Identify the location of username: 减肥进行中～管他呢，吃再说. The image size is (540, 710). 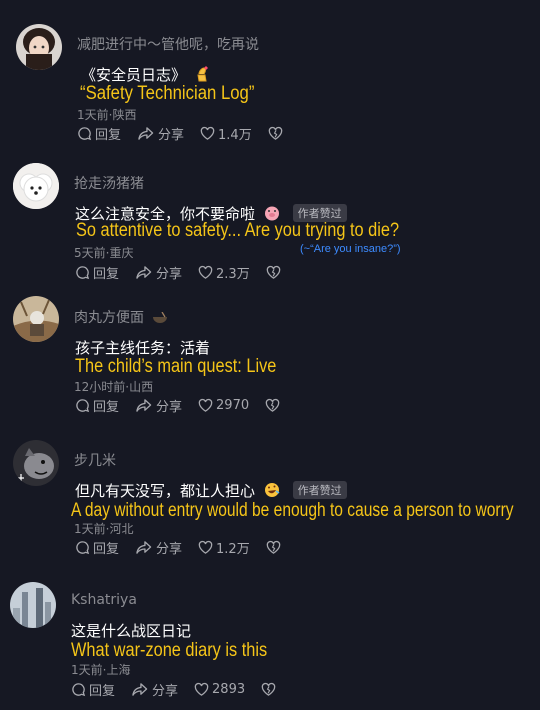
(168, 44).